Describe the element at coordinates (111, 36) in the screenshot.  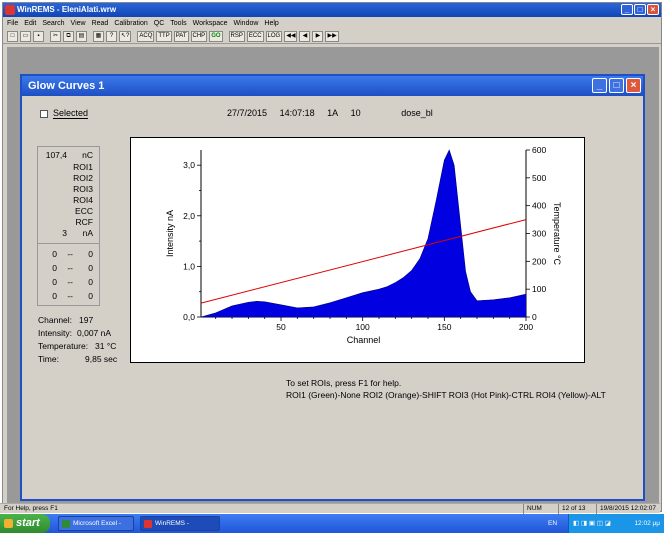
I see `help-icon: ?` at that location.